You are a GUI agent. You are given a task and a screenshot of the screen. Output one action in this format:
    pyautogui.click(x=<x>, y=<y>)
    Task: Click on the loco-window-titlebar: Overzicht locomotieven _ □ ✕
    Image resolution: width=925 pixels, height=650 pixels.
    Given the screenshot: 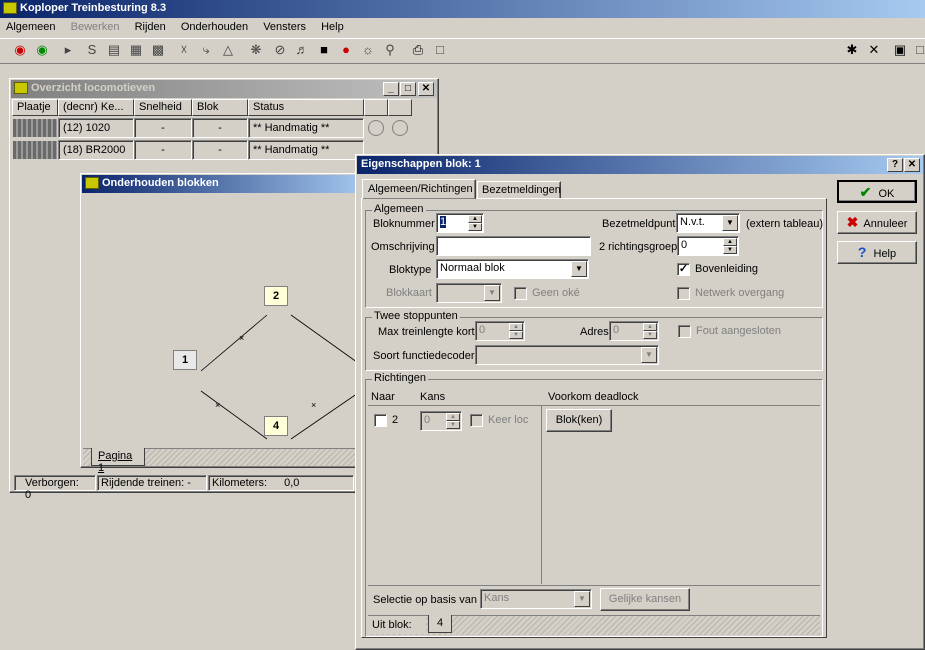 What is the action you would take?
    pyautogui.click(x=224, y=89)
    